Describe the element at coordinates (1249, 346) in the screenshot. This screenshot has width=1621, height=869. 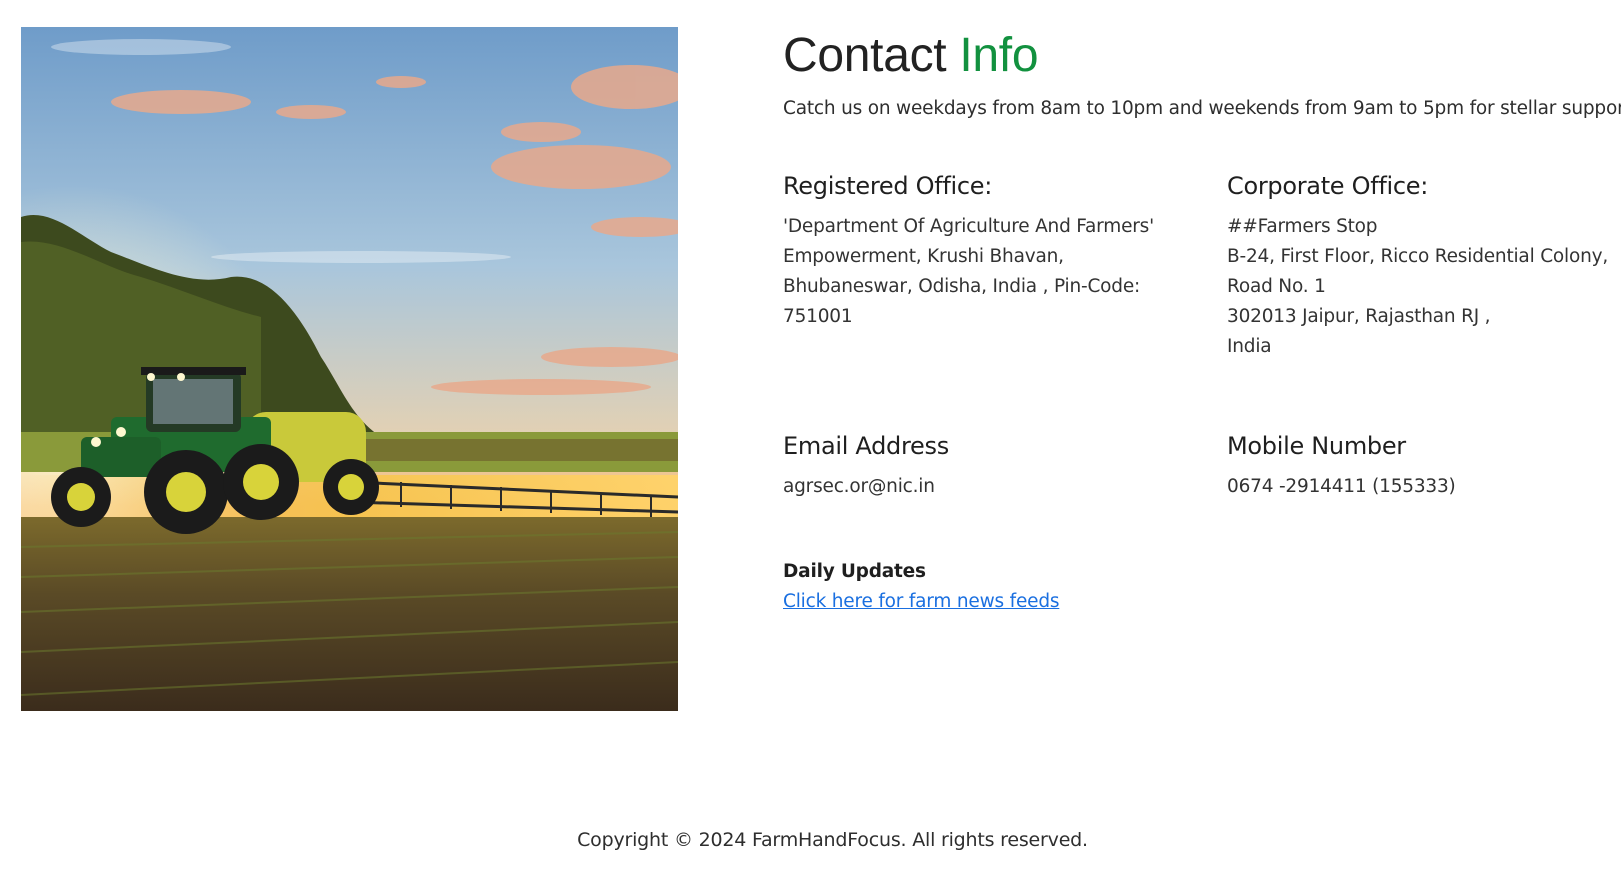
I see `address-line: India` at that location.